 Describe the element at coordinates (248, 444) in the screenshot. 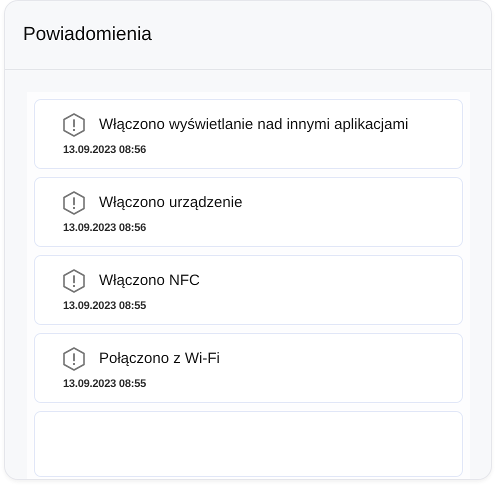

I see `notification-card` at that location.